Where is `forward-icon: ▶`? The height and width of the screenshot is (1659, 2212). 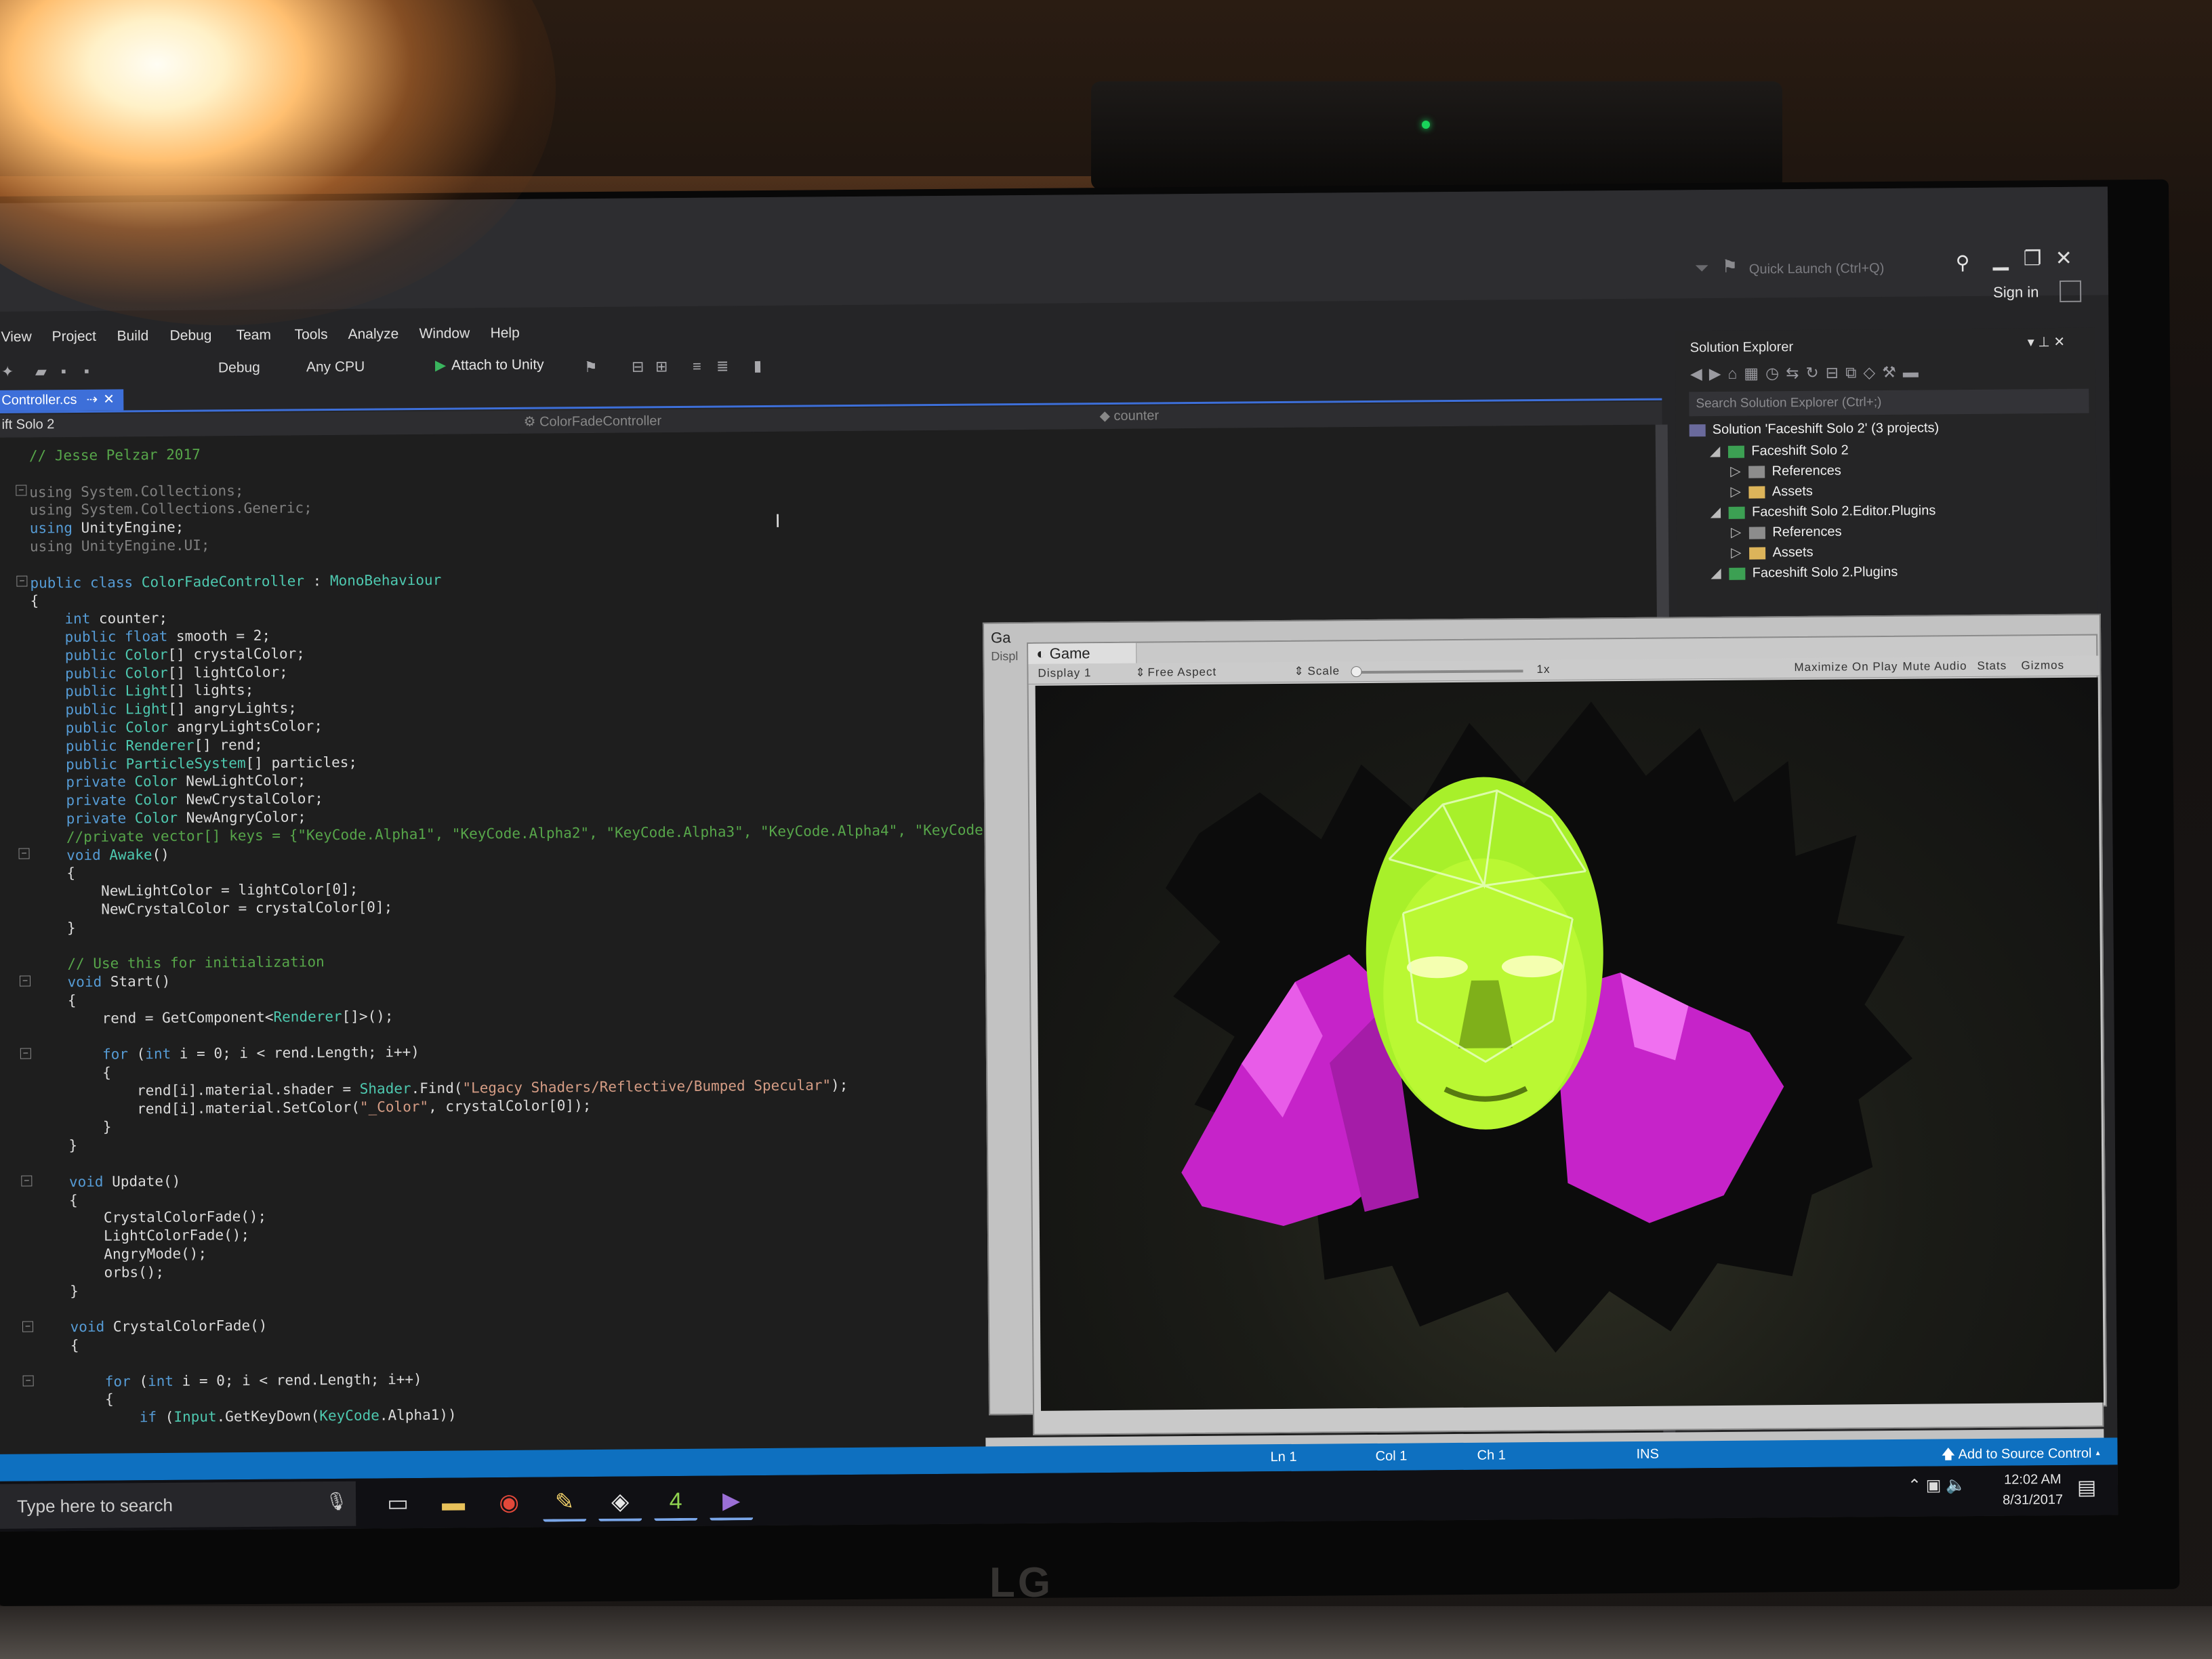
forward-icon: ▶ is located at coordinates (1718, 373).